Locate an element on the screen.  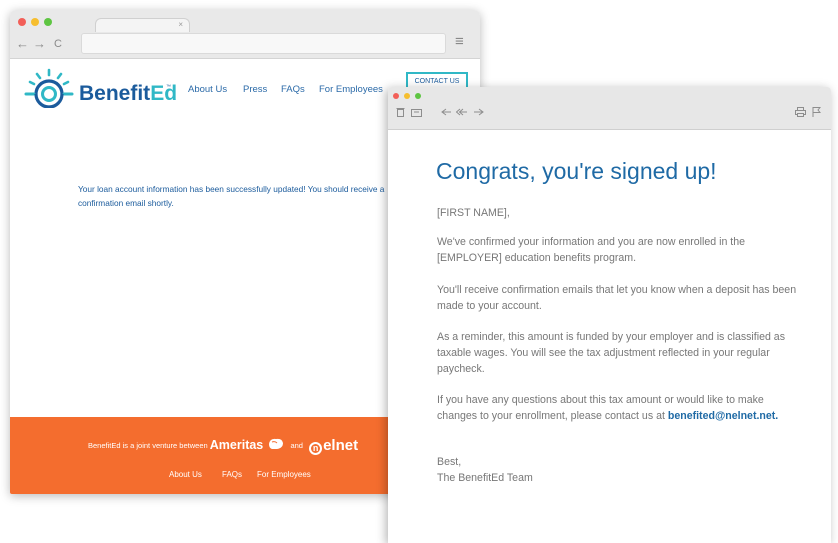
minimize-window-button is located at coordinates (35, 22).